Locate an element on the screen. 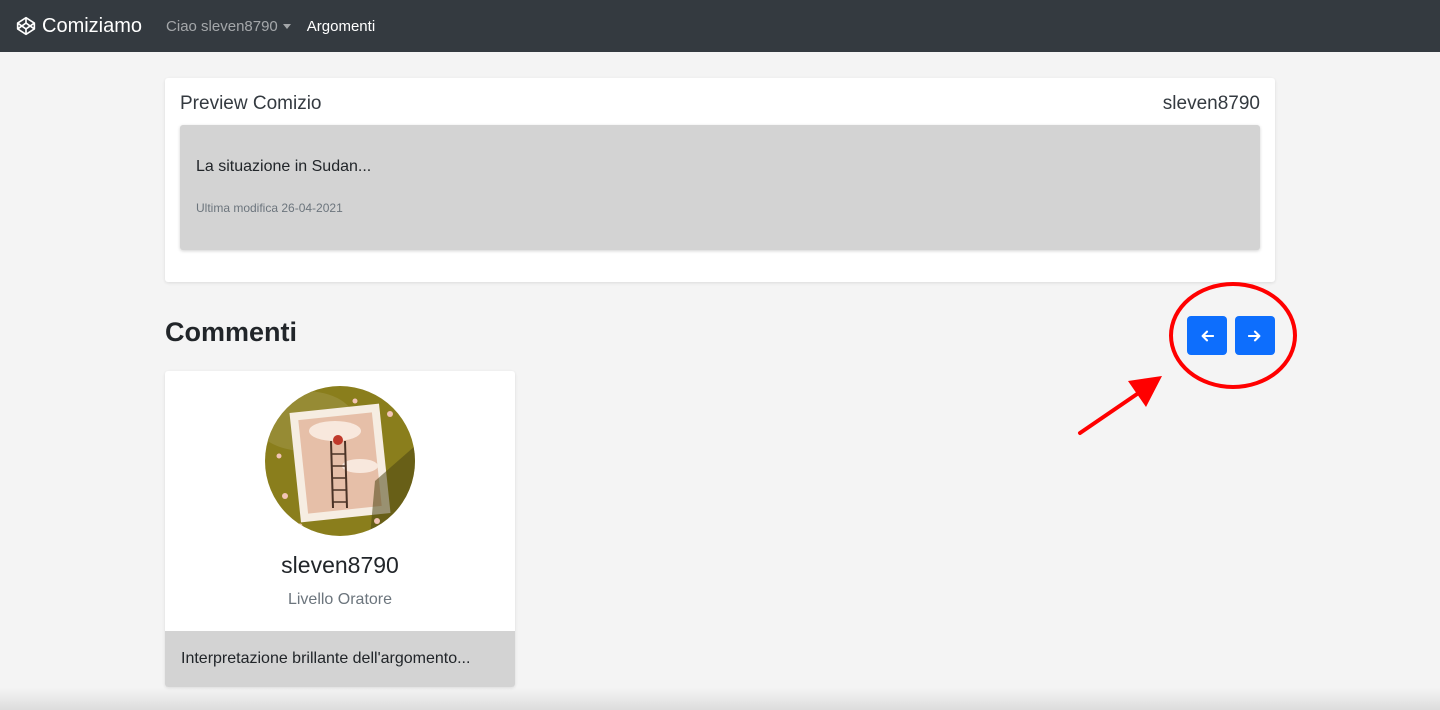  preview-author: sleven8790 is located at coordinates (1211, 104).